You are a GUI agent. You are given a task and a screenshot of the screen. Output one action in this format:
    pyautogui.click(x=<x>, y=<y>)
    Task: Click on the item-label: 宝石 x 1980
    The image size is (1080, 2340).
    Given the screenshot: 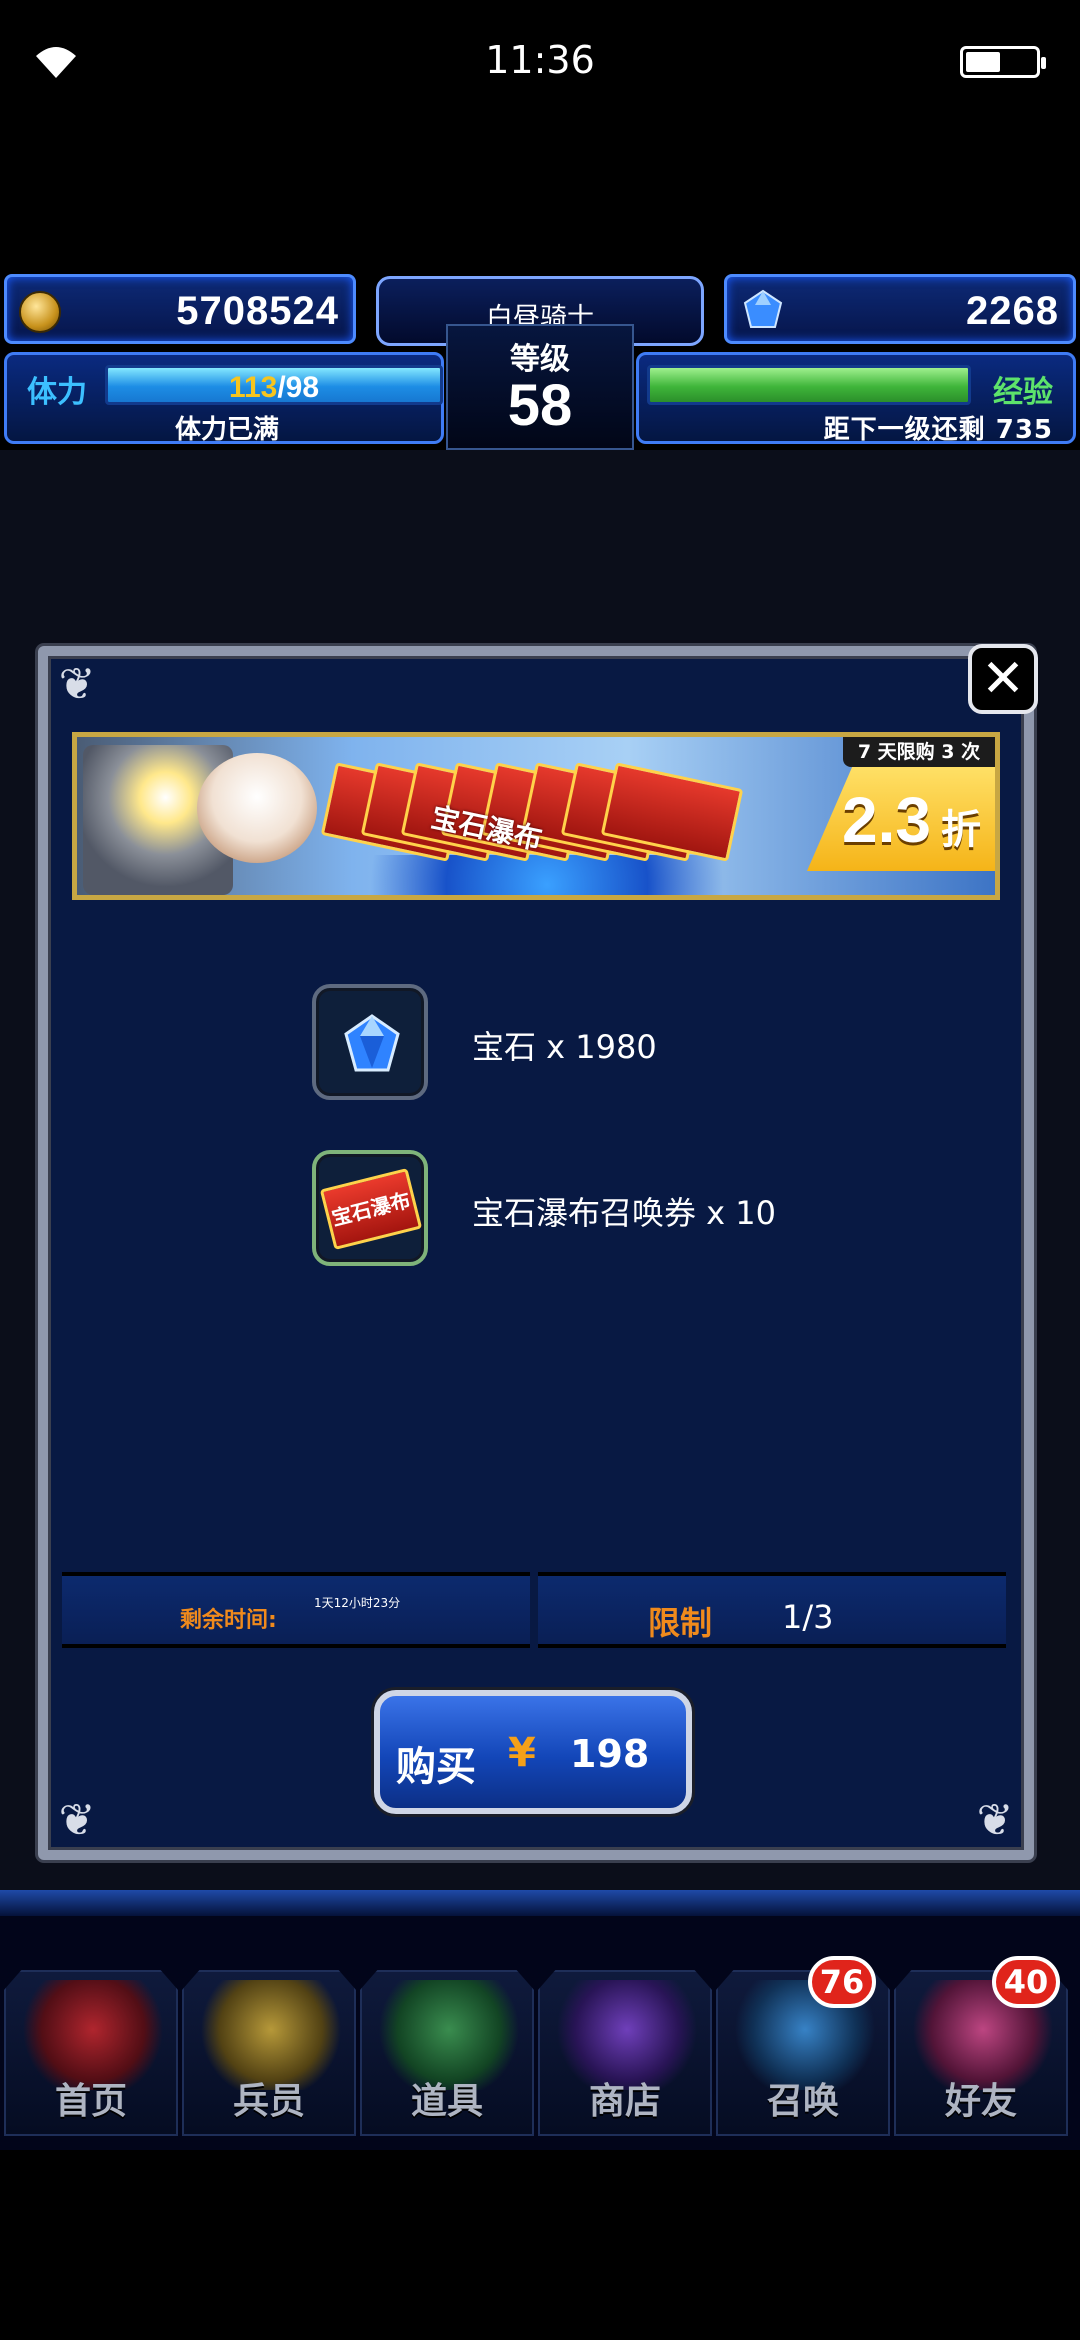 What is the action you would take?
    pyautogui.click(x=564, y=1047)
    